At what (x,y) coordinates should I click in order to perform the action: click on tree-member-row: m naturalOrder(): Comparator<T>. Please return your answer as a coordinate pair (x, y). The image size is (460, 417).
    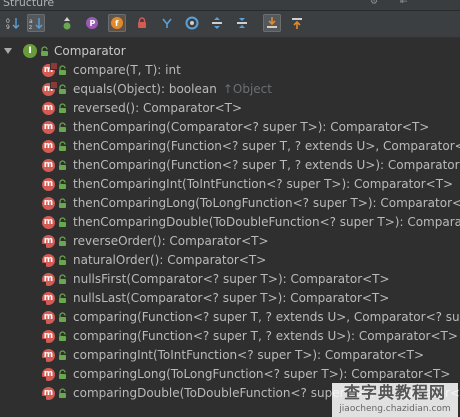
    Looking at the image, I should click on (230, 260).